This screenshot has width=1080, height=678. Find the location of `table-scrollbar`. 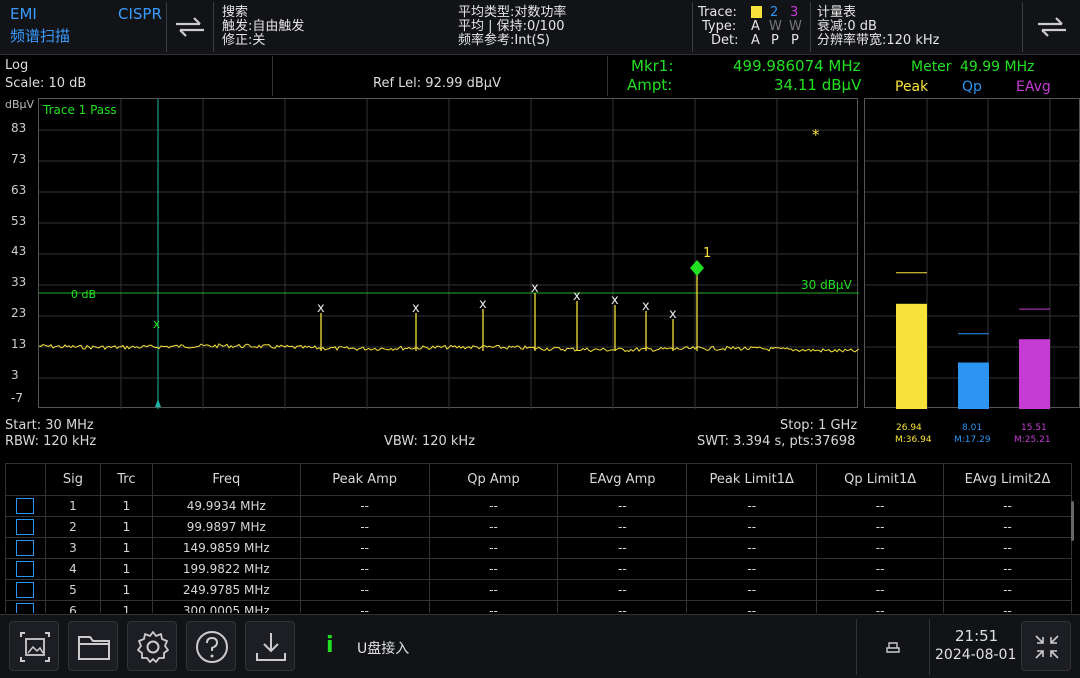

table-scrollbar is located at coordinates (1072, 521).